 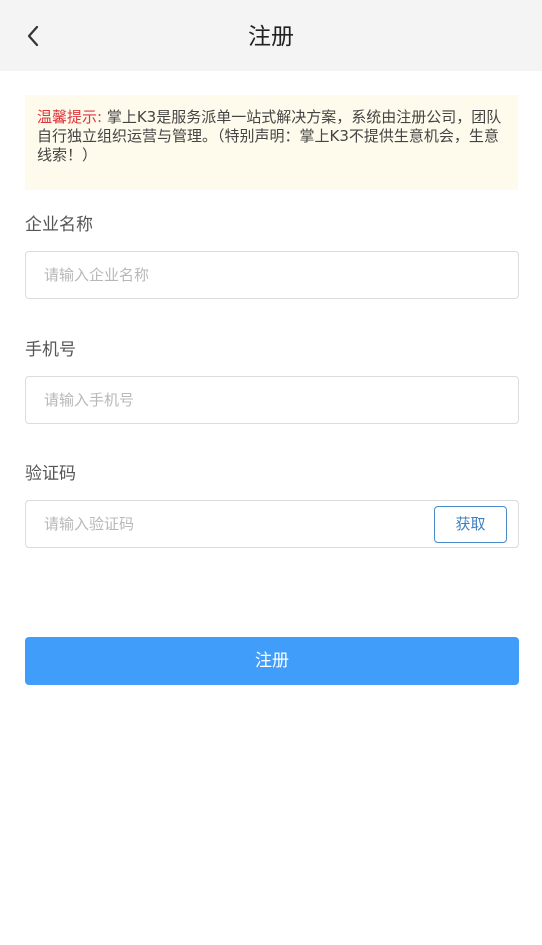 I want to click on register-button: 注册, so click(x=272, y=661).